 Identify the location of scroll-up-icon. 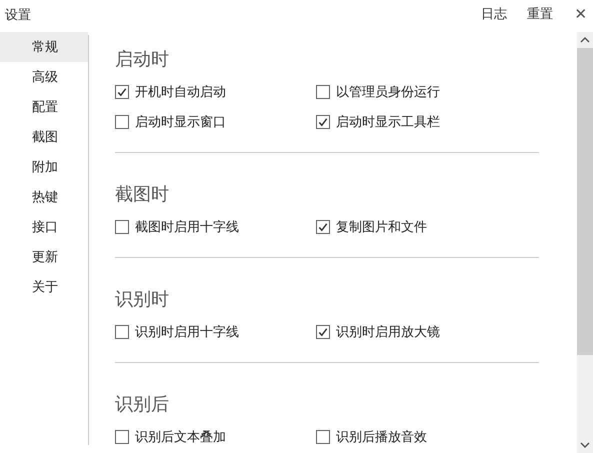
(585, 40).